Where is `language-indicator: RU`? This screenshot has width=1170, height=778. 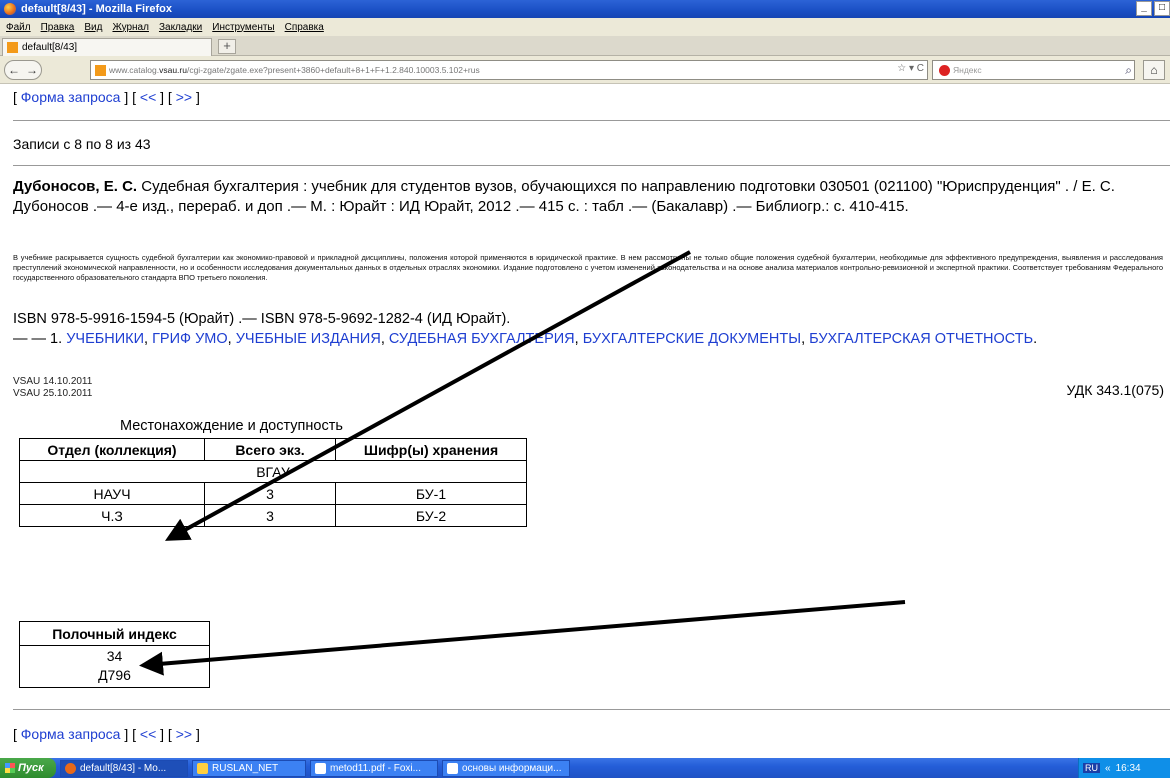
language-indicator: RU is located at coordinates (1091, 768).